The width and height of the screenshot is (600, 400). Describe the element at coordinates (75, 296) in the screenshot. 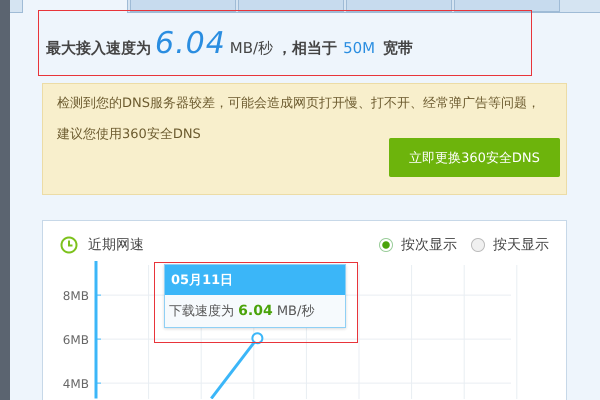

I see `axis-label: 8MB` at that location.